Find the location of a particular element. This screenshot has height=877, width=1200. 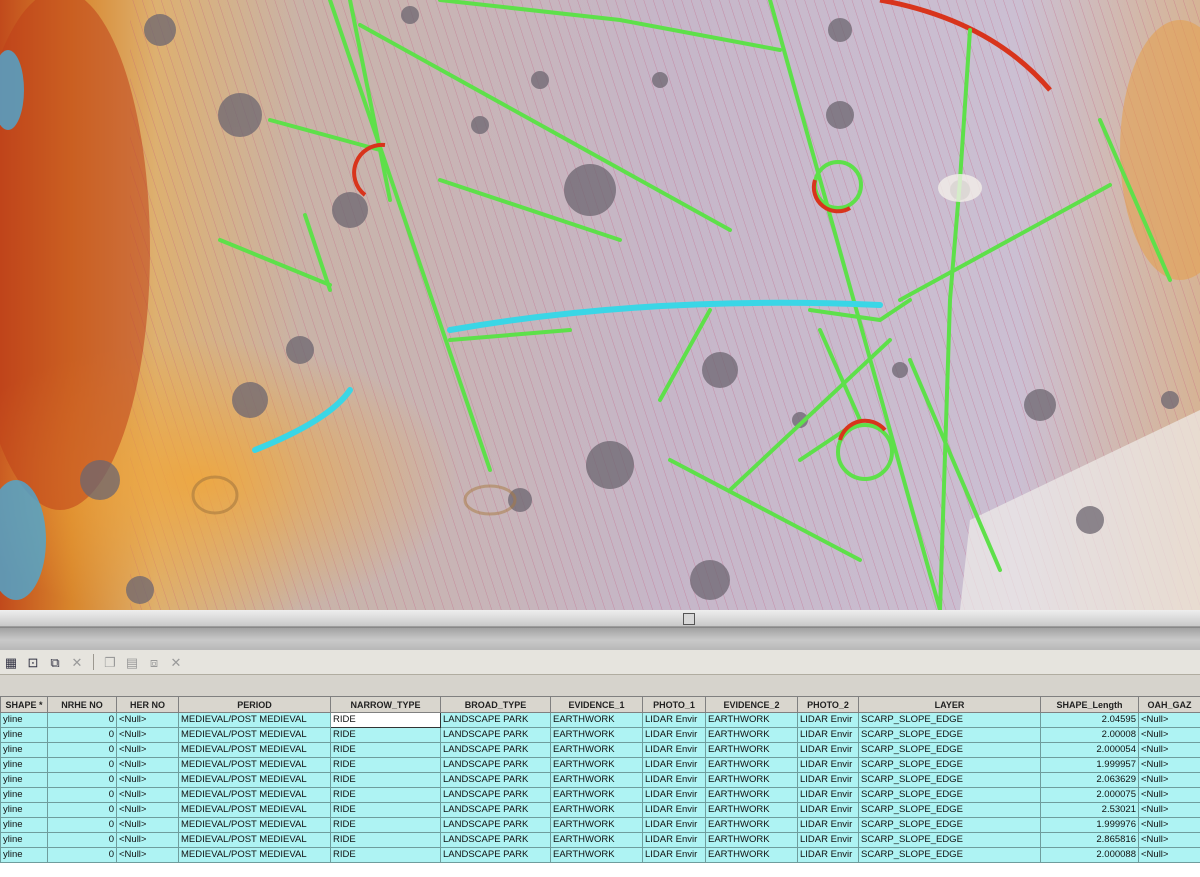

column-header: EVIDENCE_2 is located at coordinates (751, 704).